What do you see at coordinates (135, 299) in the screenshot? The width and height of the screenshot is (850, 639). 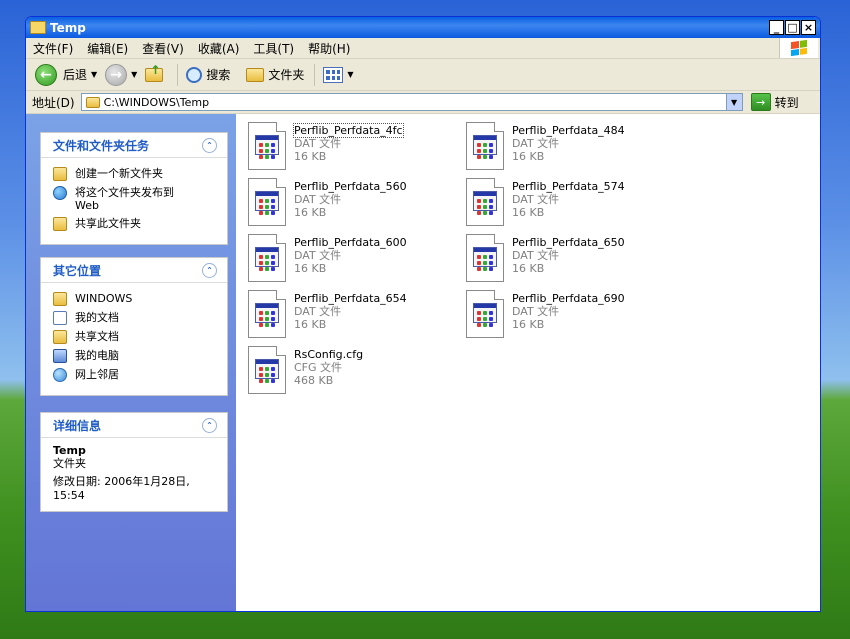 I see `place-windows: WINDOWS` at bounding box center [135, 299].